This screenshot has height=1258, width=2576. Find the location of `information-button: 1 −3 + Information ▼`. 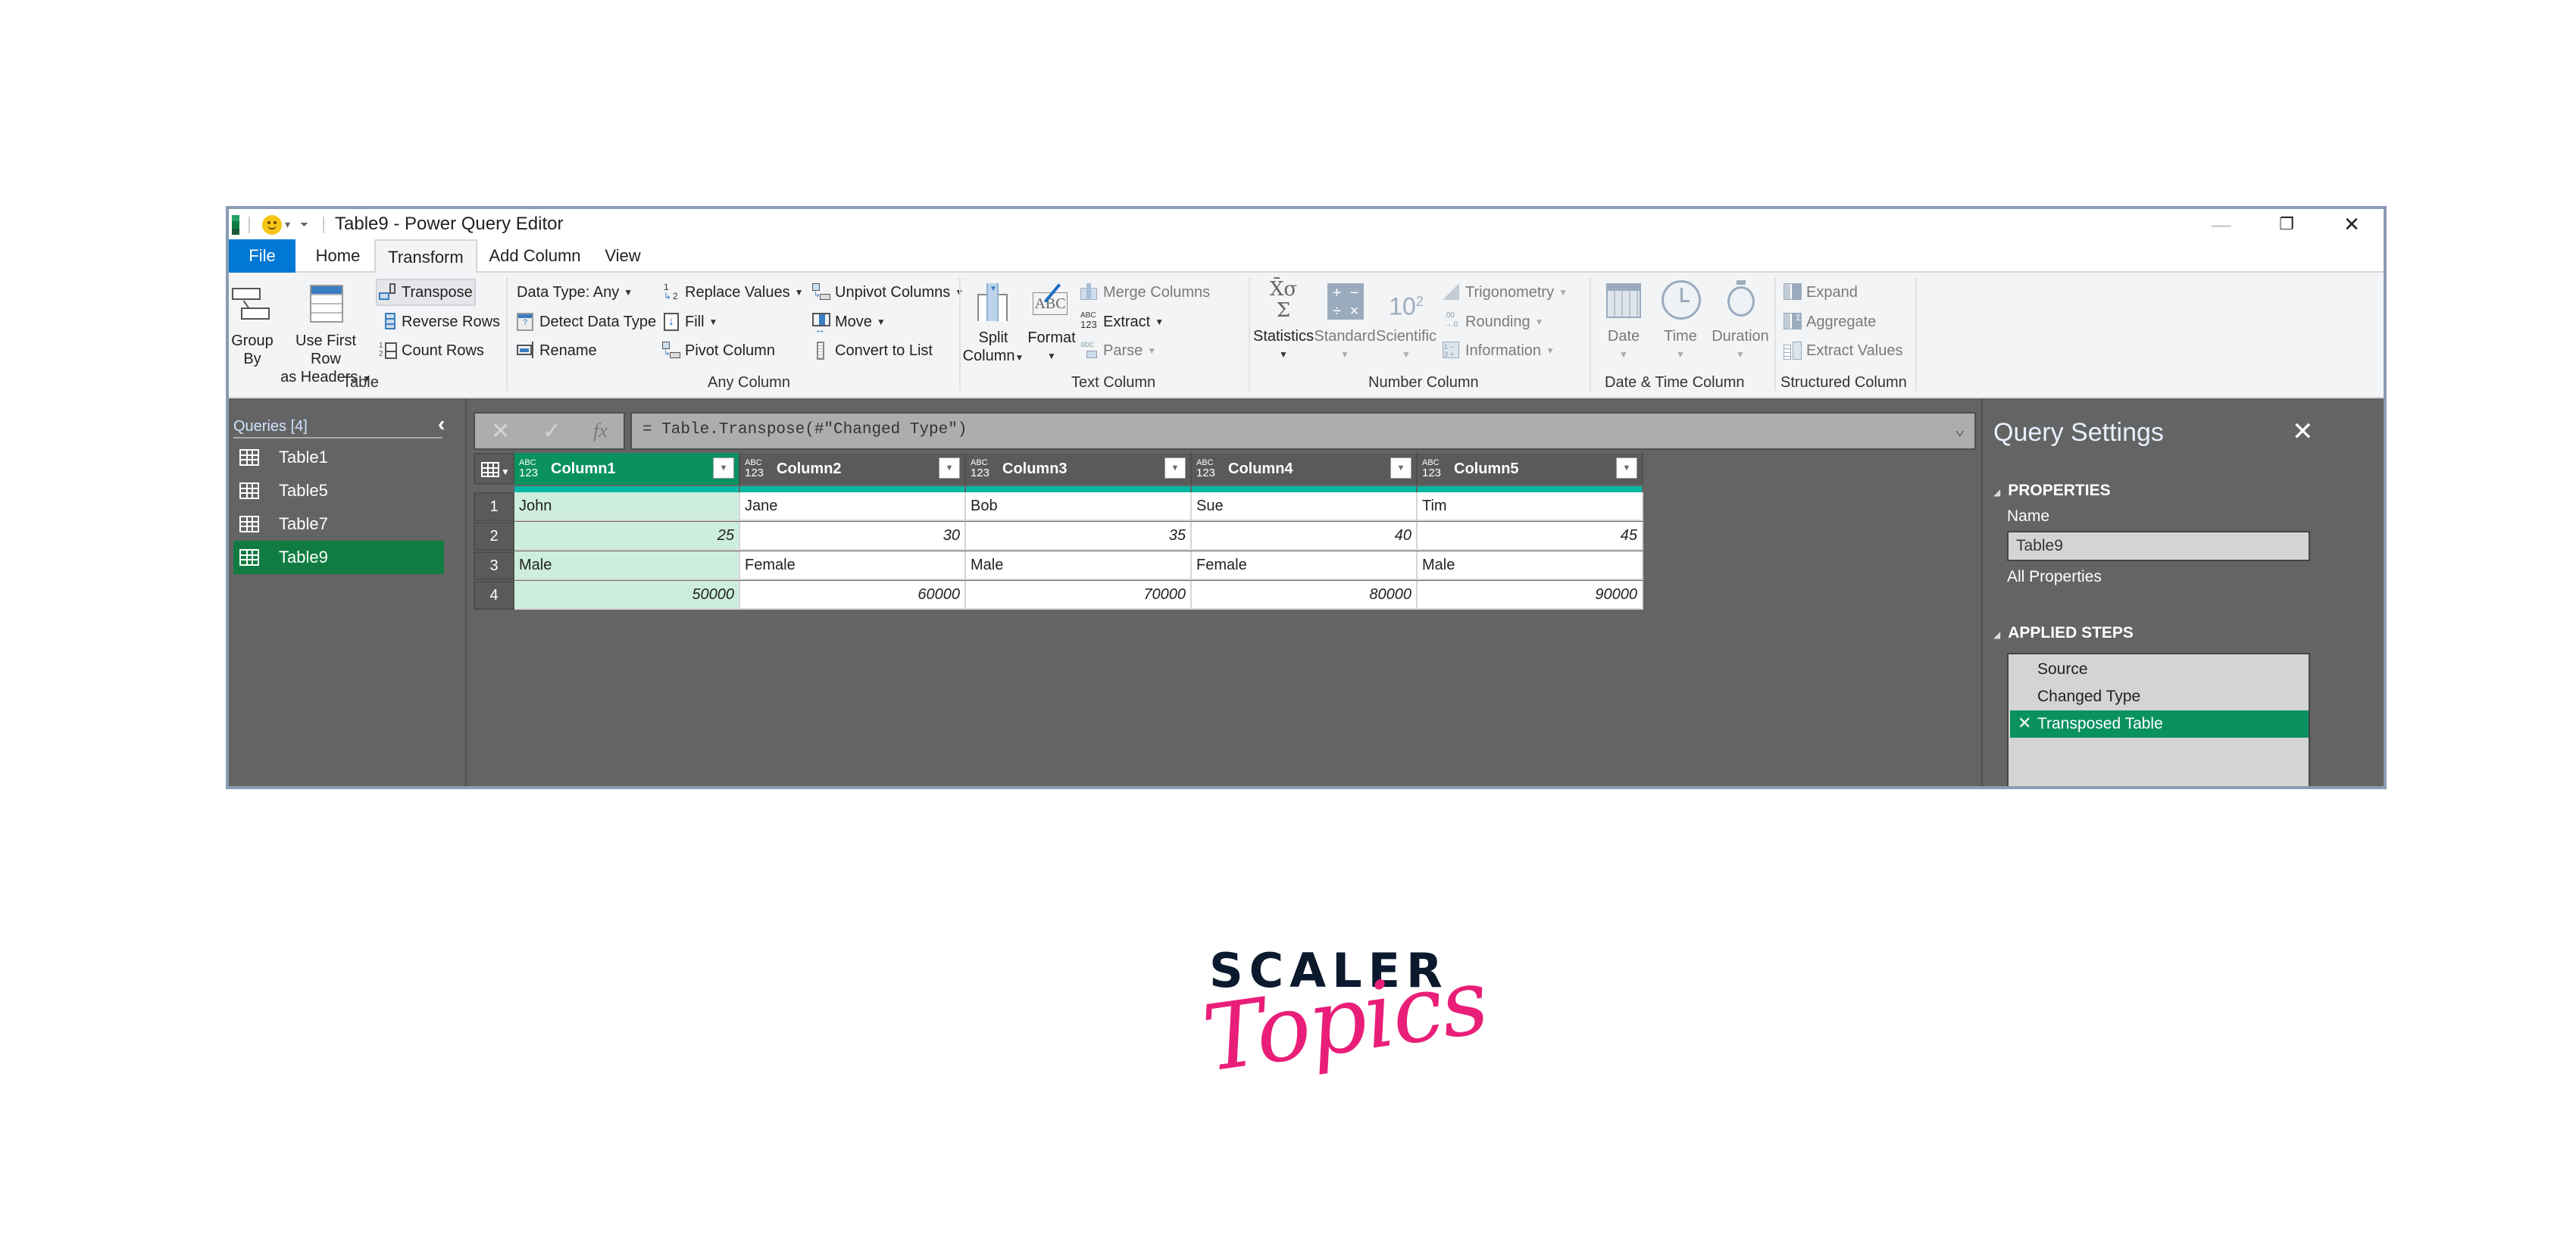

information-button: 1 −3 + Information ▼ is located at coordinates (1499, 350).